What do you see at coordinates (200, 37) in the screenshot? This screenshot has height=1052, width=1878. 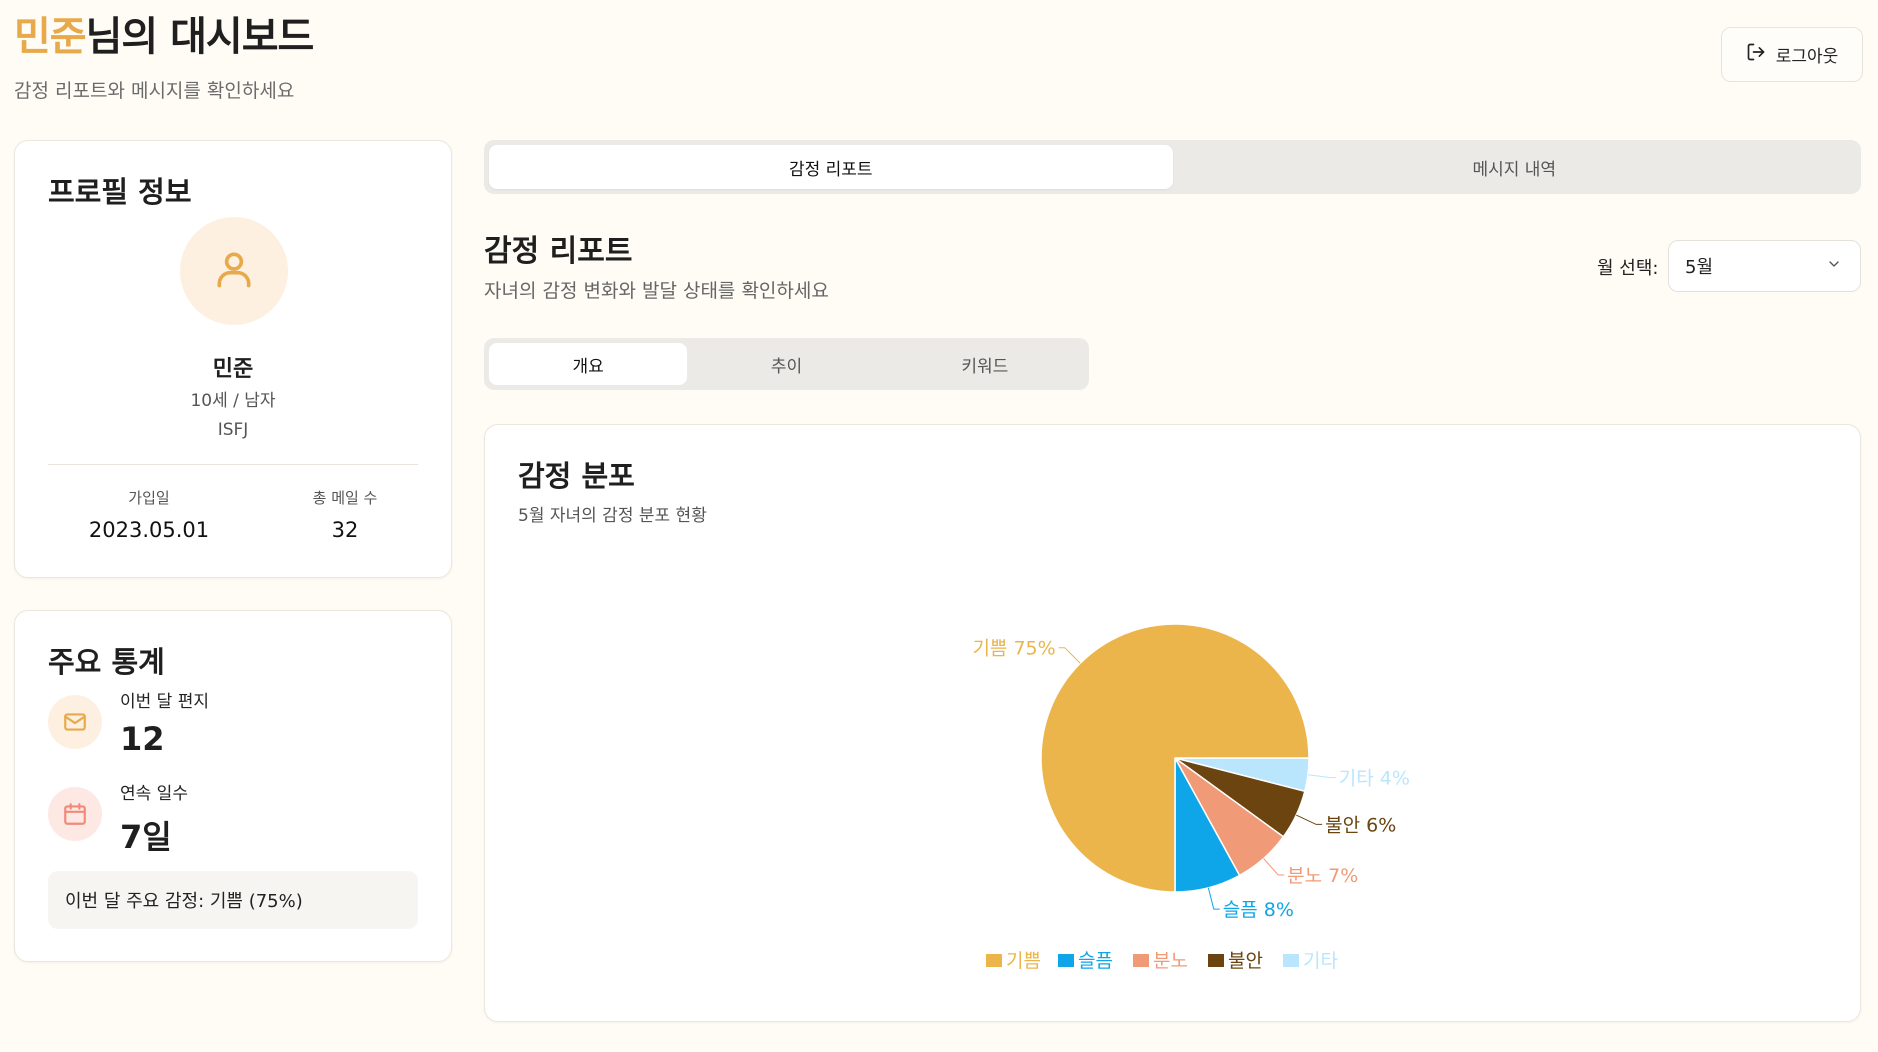 I see `page-title-suffix: 님의 대시보드` at bounding box center [200, 37].